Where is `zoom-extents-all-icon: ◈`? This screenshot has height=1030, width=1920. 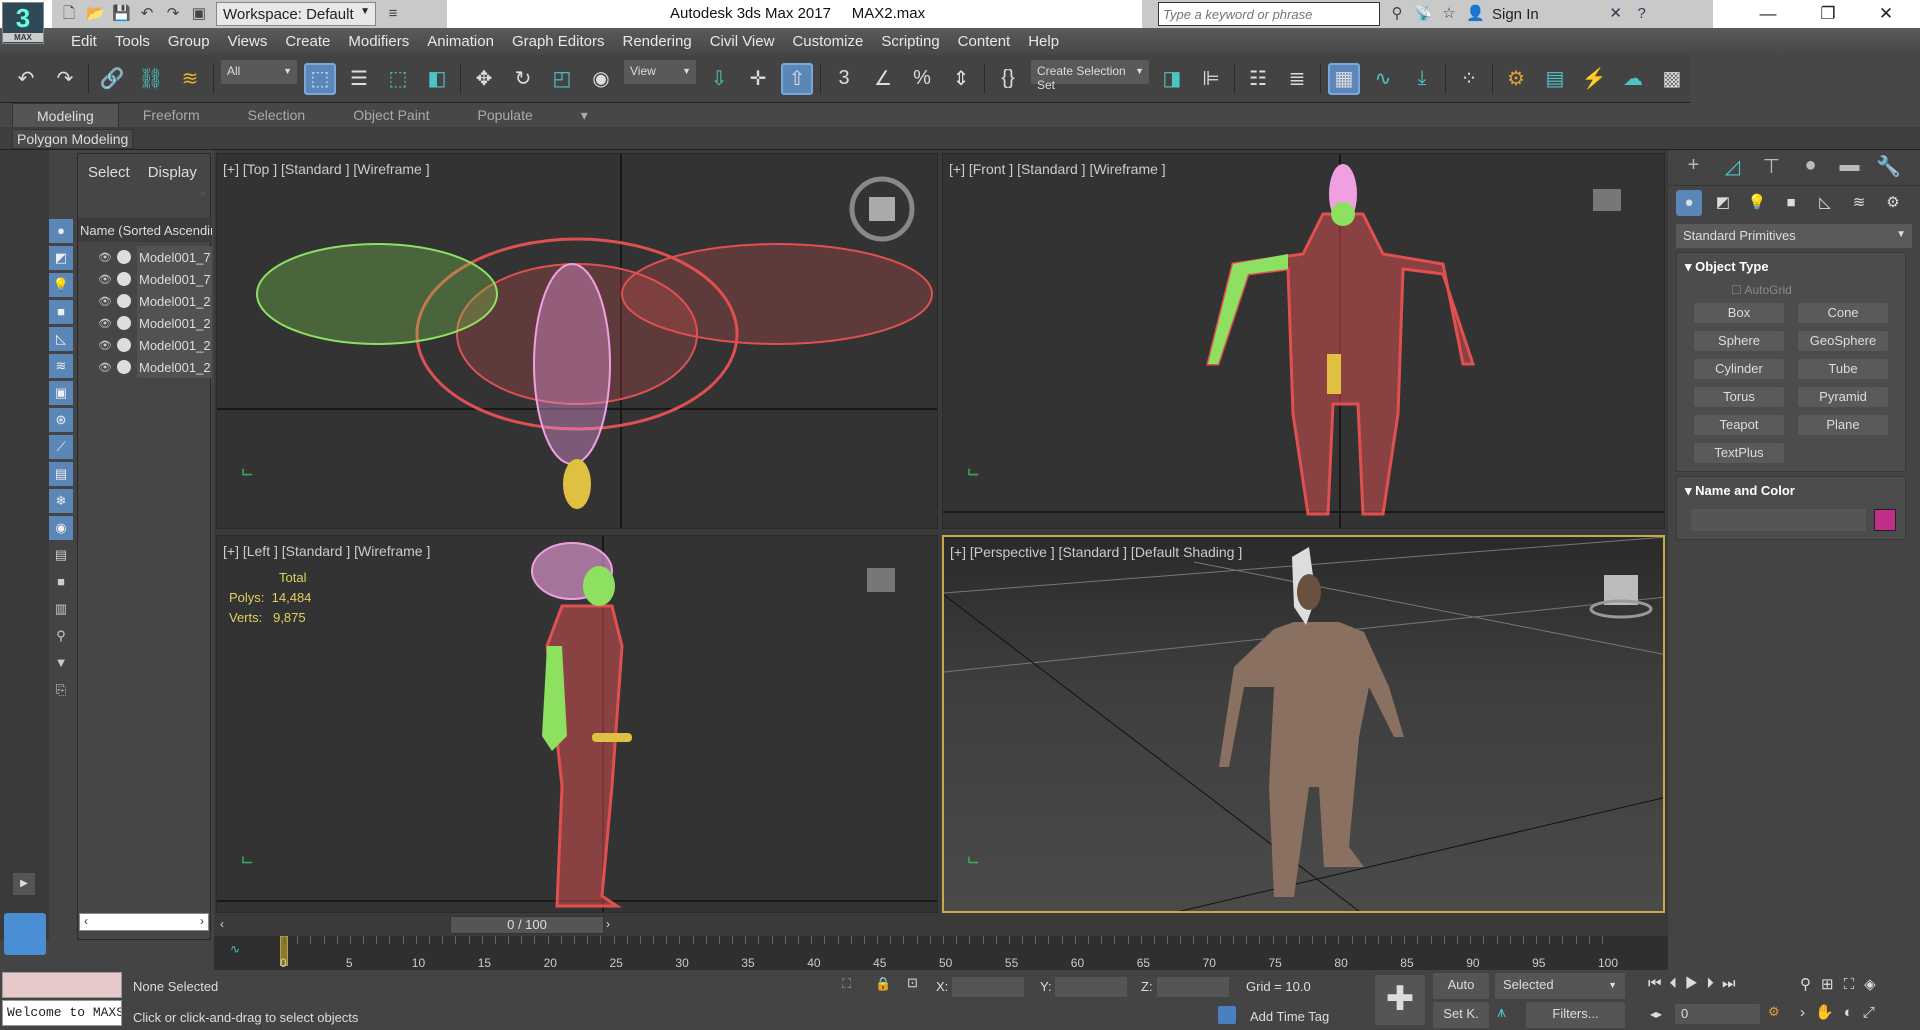
zoom-extents-all-icon: ◈ is located at coordinates (1875, 984).